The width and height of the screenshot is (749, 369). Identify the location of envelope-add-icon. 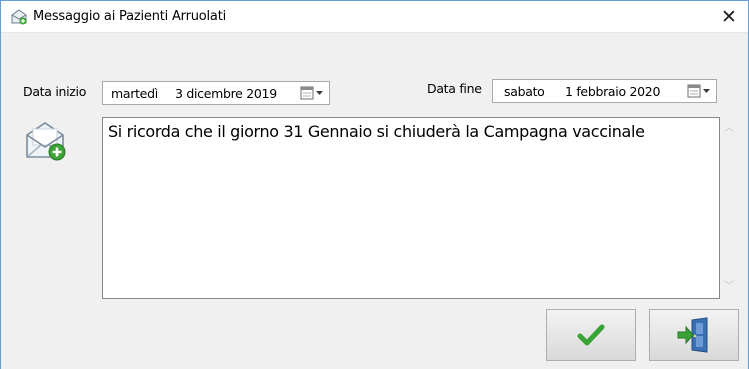
(46, 141).